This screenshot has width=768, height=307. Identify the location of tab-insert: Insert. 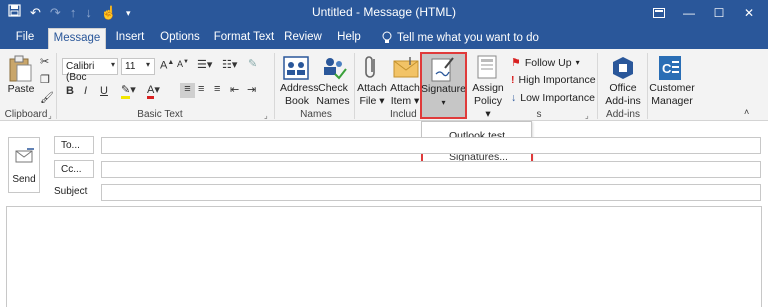
(130, 38).